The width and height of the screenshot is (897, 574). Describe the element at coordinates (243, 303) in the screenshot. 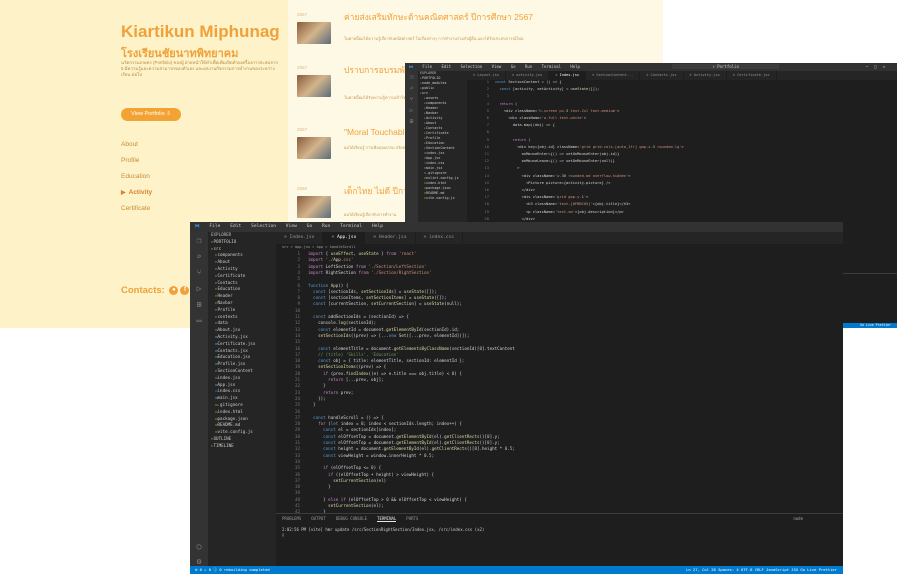

I see `explorer-item: ▸ Navbar` at that location.